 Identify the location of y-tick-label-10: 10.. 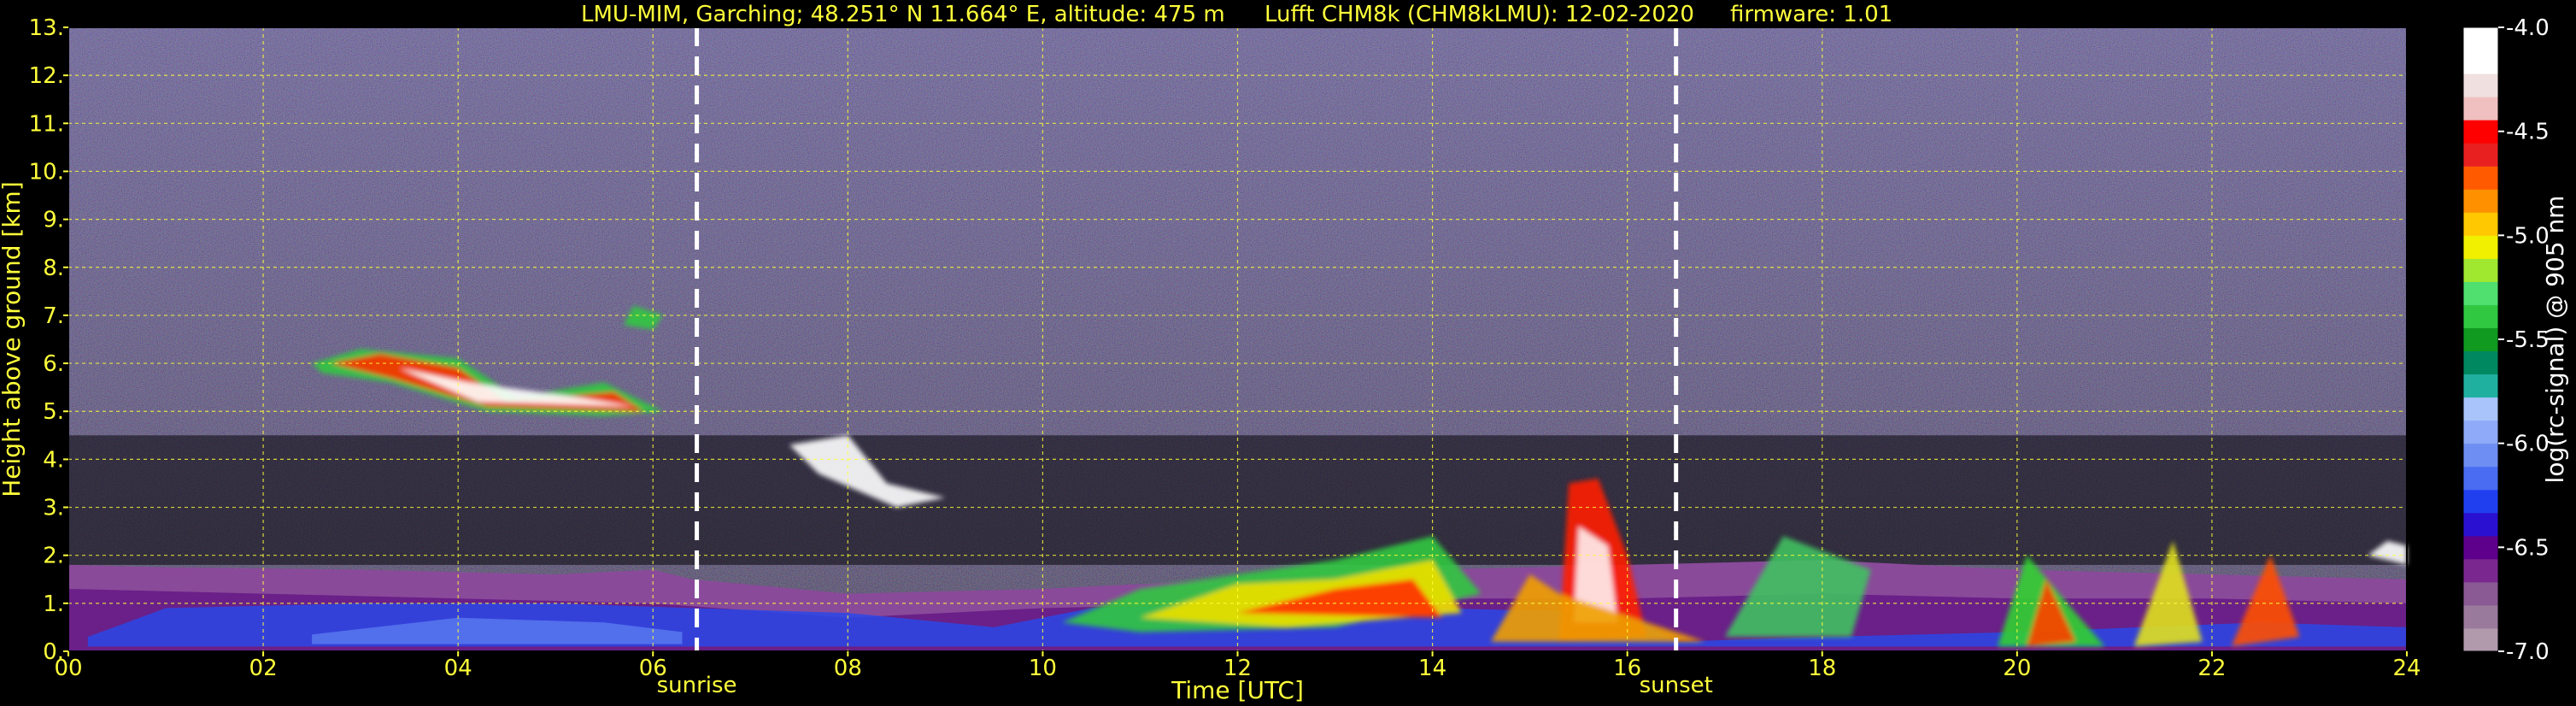
(46, 172).